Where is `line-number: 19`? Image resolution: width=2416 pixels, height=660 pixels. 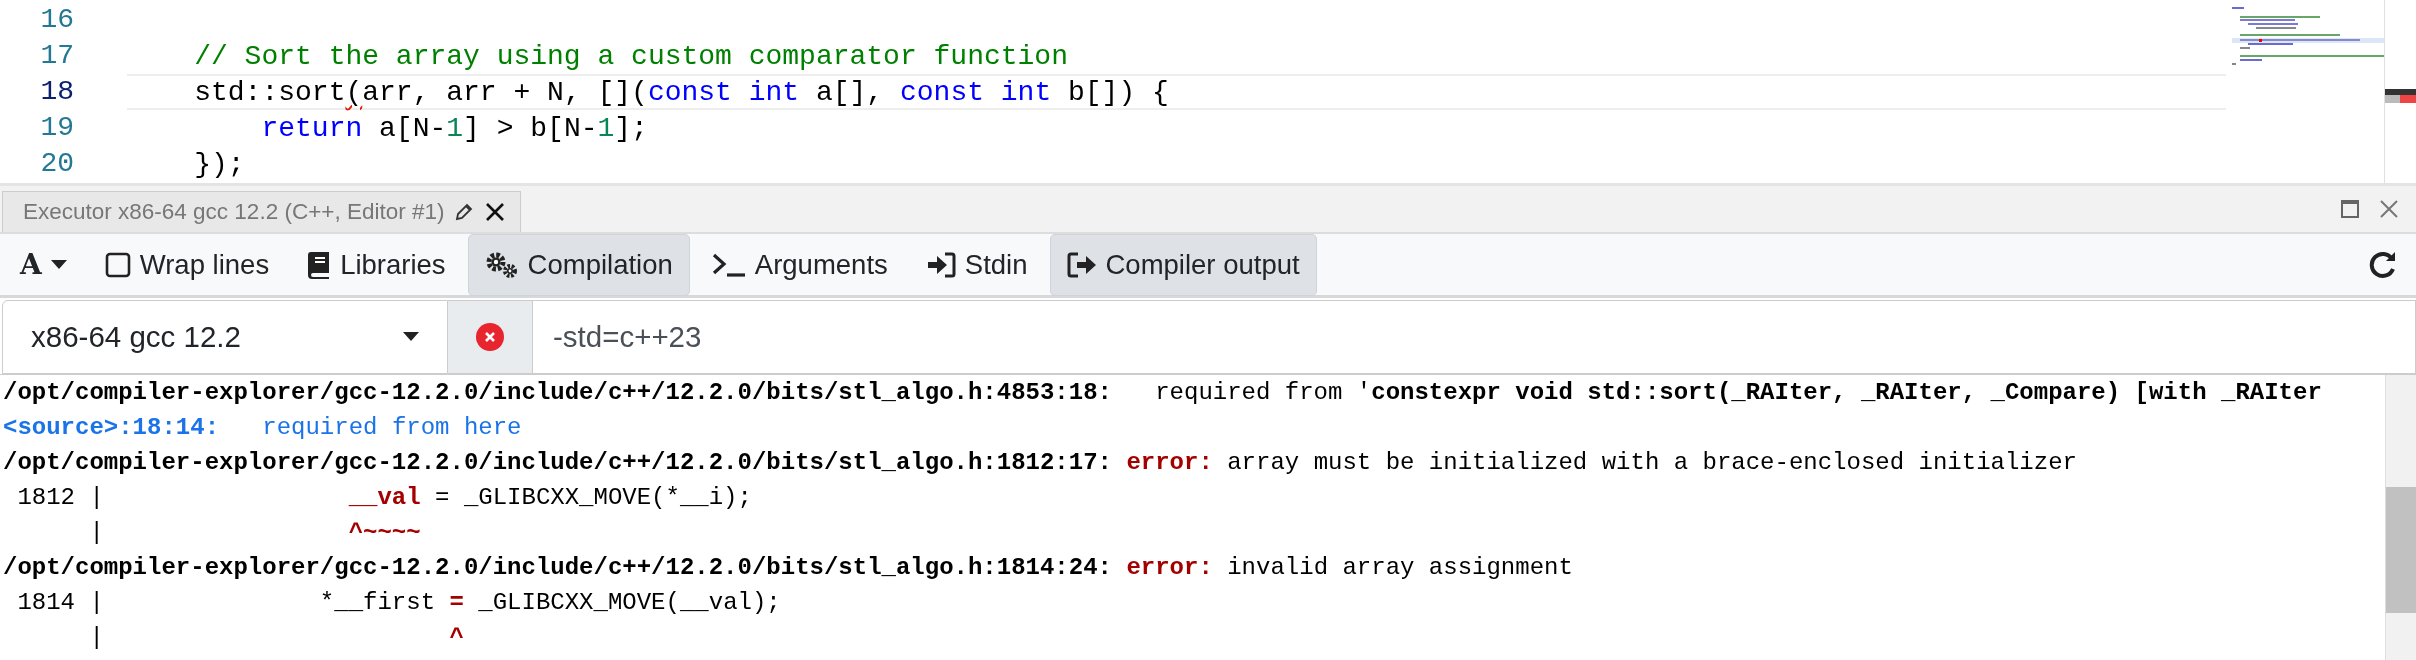
line-number: 19 is located at coordinates (56, 128).